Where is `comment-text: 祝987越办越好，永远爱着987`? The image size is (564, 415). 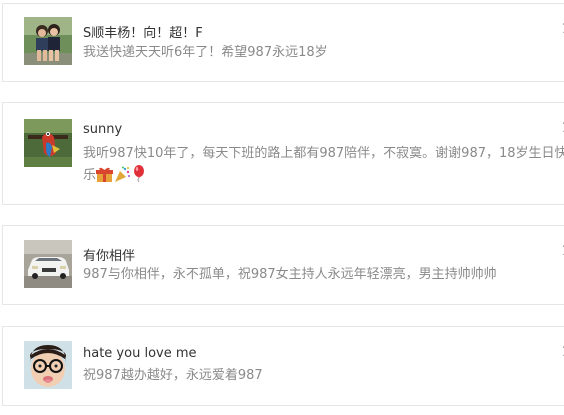
comment-text: 祝987越办越好，永远爱着987 is located at coordinates (173, 375).